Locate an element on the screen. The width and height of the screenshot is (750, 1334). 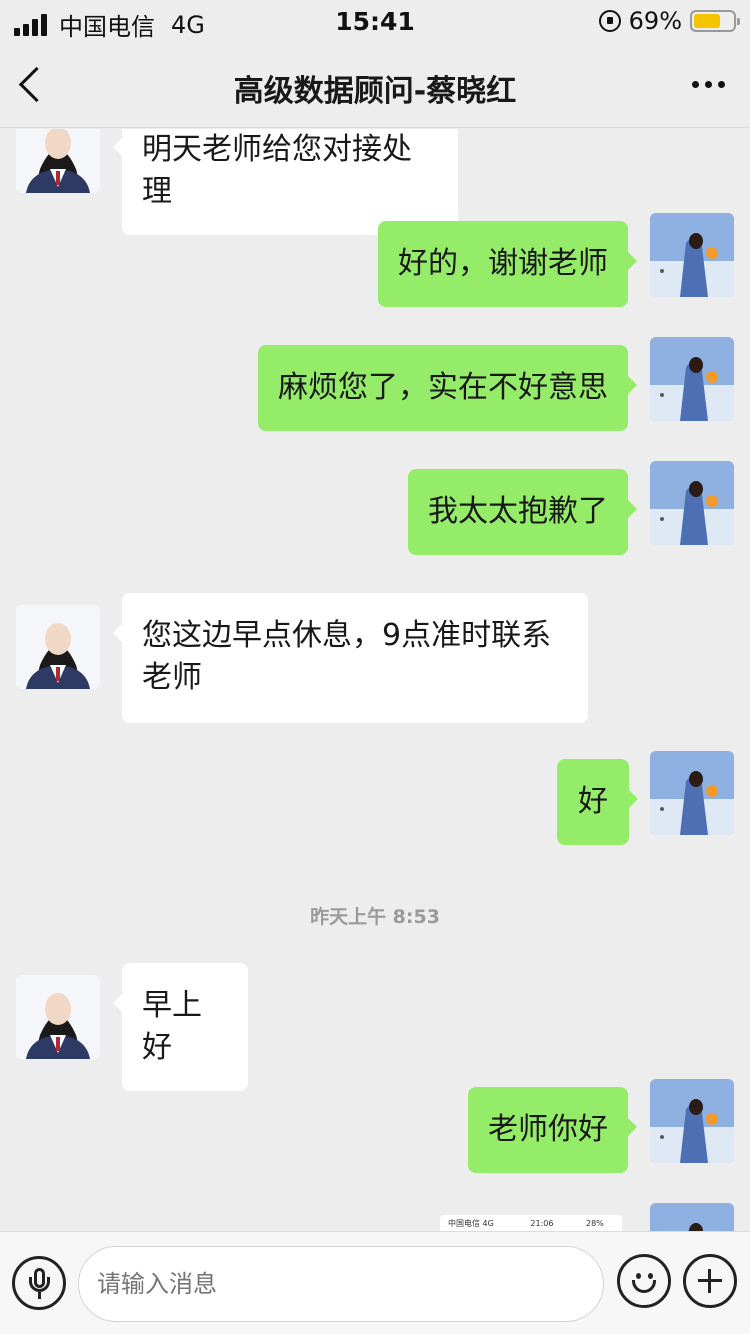
message-text: 好 is located at coordinates (593, 801).